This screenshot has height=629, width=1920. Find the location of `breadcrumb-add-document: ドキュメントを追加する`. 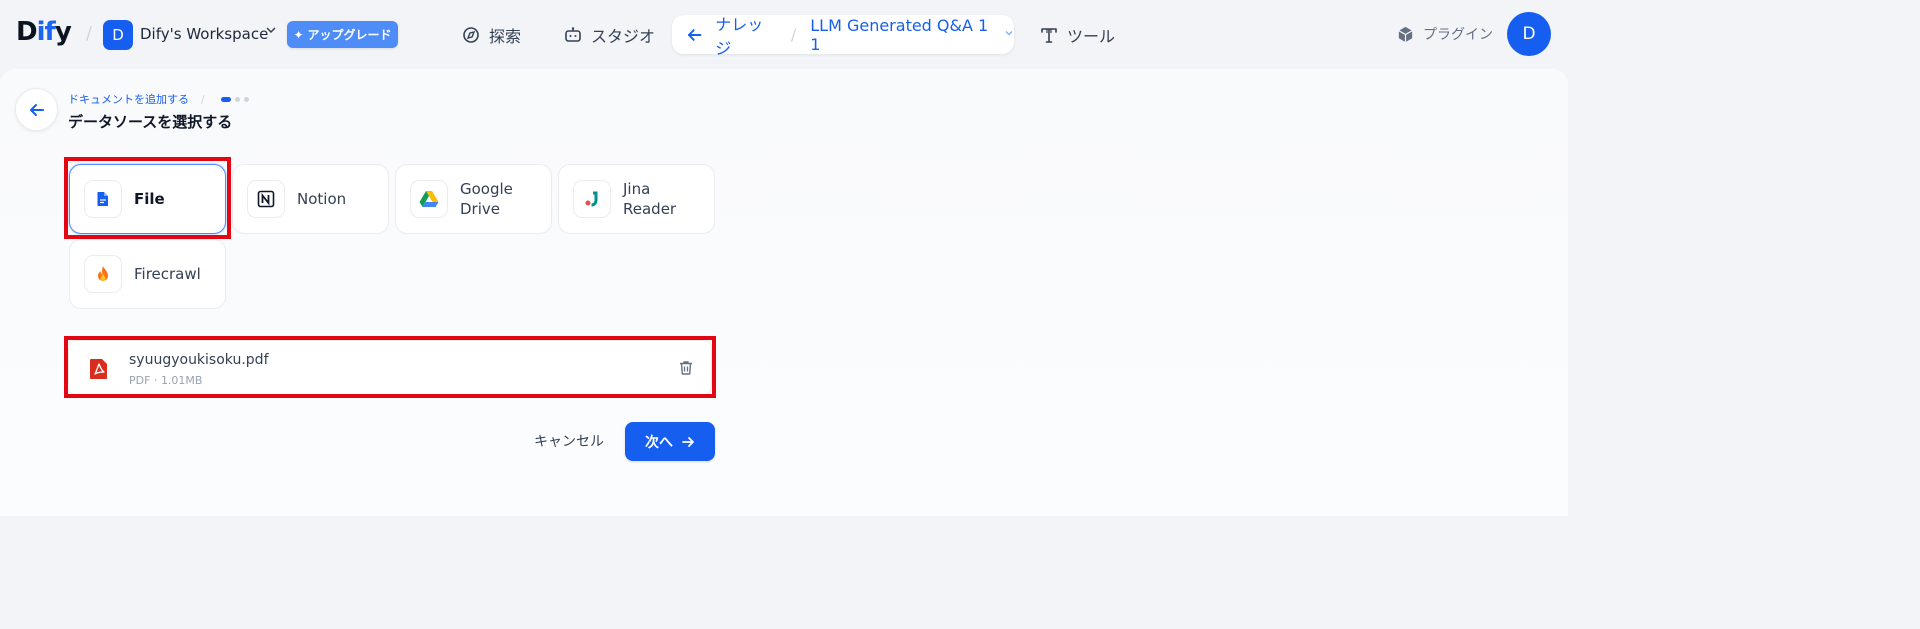

breadcrumb-add-document: ドキュメントを追加する is located at coordinates (128, 99).